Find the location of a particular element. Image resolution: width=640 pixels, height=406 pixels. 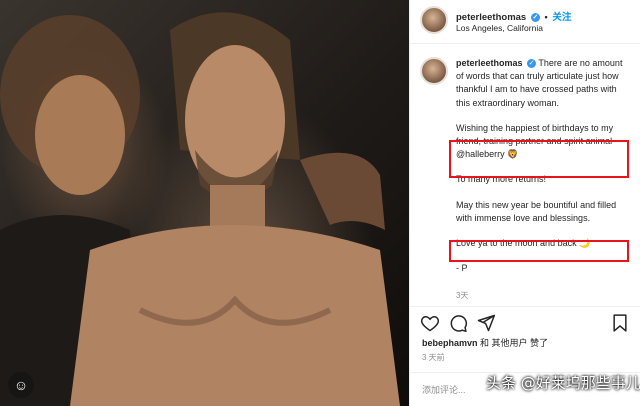

caption-timestamp: 3天 is located at coordinates (462, 295).